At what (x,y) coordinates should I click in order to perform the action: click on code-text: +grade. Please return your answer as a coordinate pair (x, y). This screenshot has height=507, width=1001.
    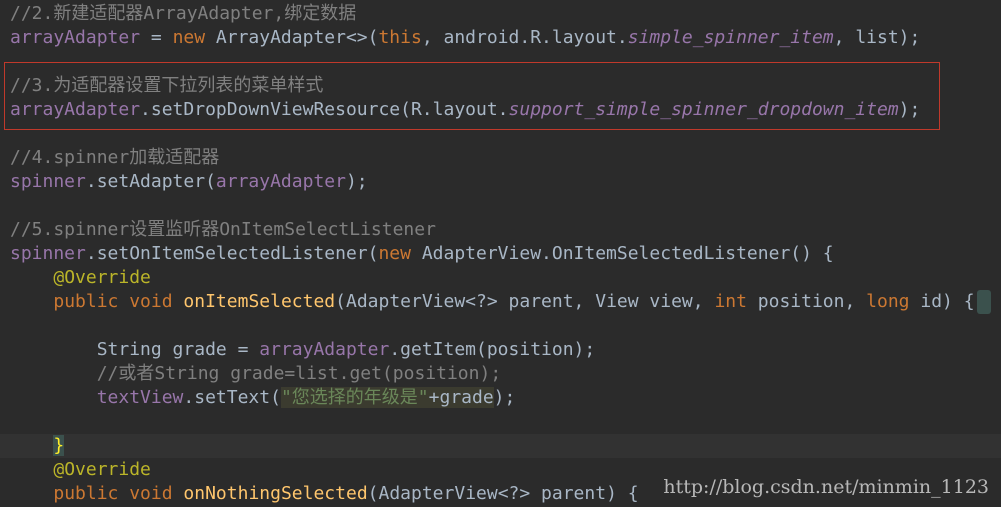
    Looking at the image, I should click on (461, 397).